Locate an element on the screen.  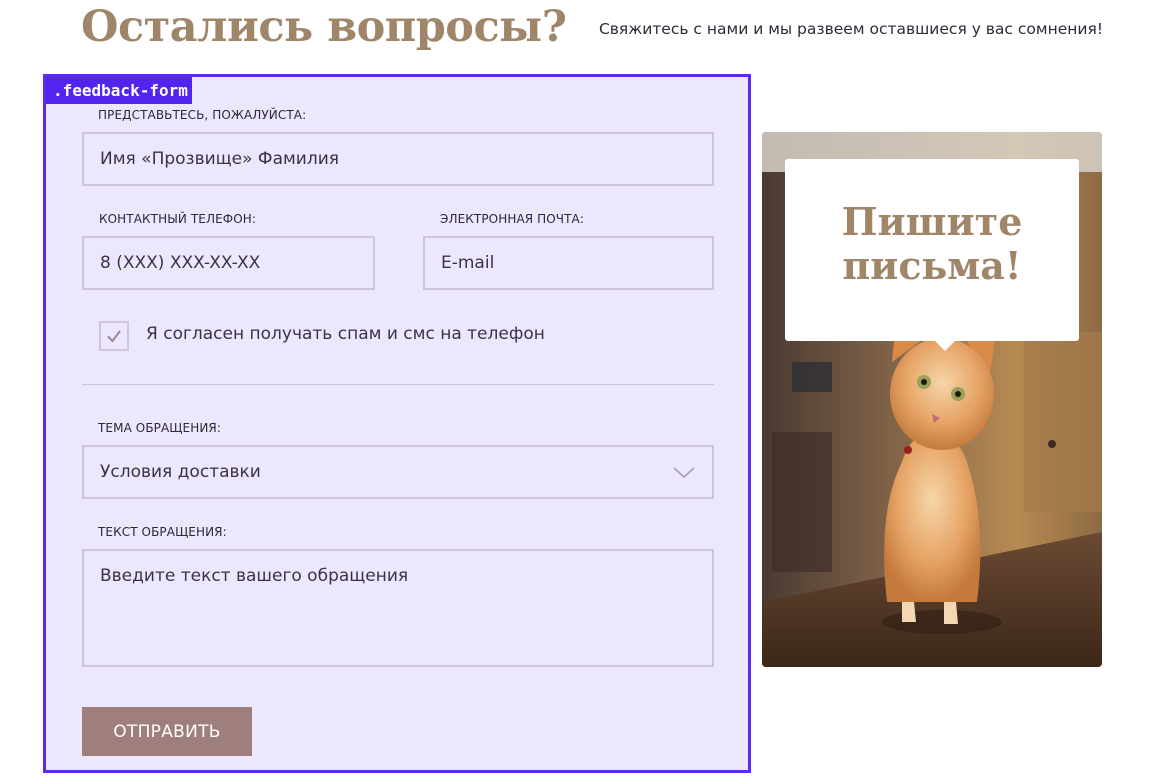
email-input is located at coordinates (568, 263).